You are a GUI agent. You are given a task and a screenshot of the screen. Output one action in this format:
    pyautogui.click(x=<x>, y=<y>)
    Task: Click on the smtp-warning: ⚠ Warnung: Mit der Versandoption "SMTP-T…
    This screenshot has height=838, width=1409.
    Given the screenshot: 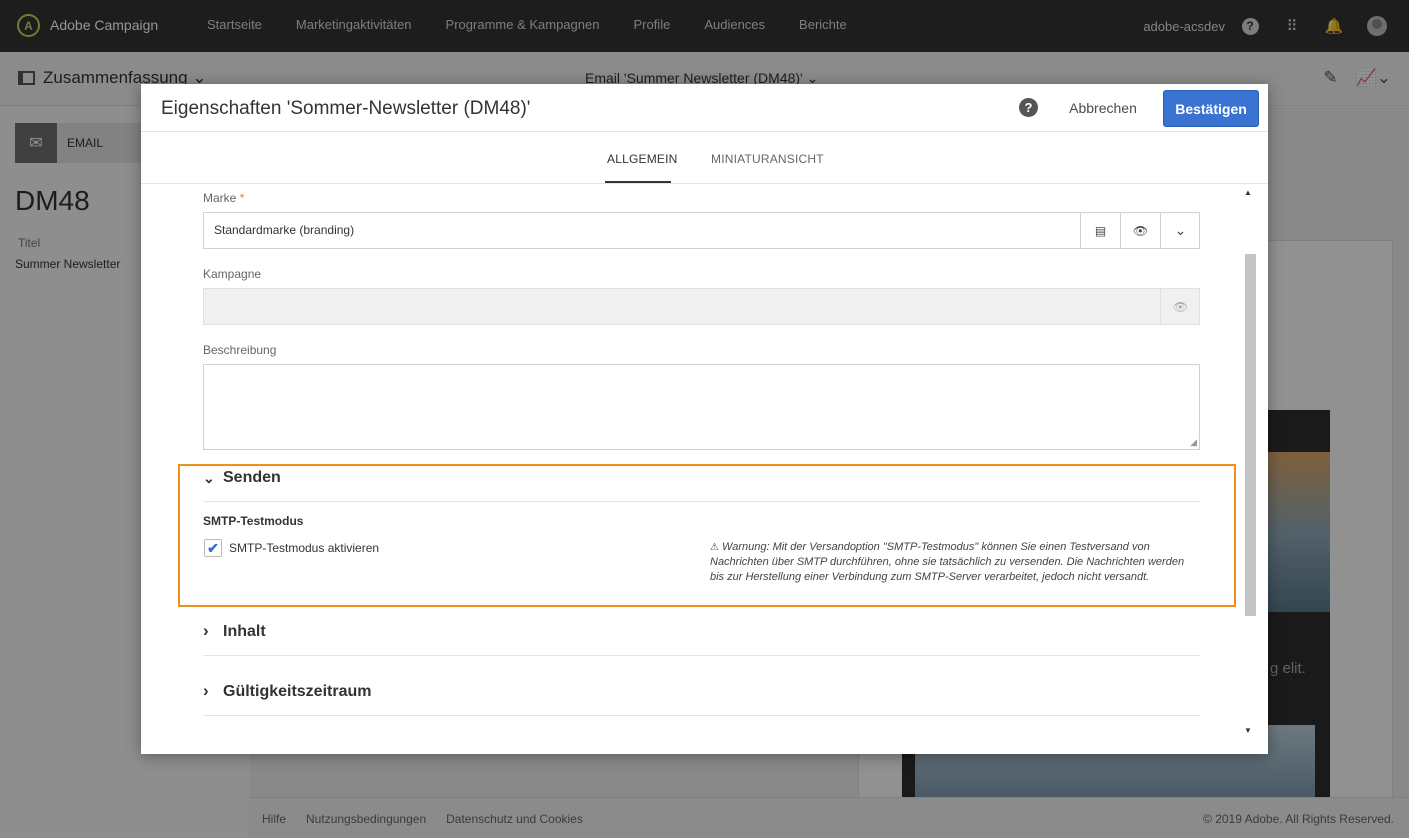 What is the action you would take?
    pyautogui.click(x=955, y=562)
    